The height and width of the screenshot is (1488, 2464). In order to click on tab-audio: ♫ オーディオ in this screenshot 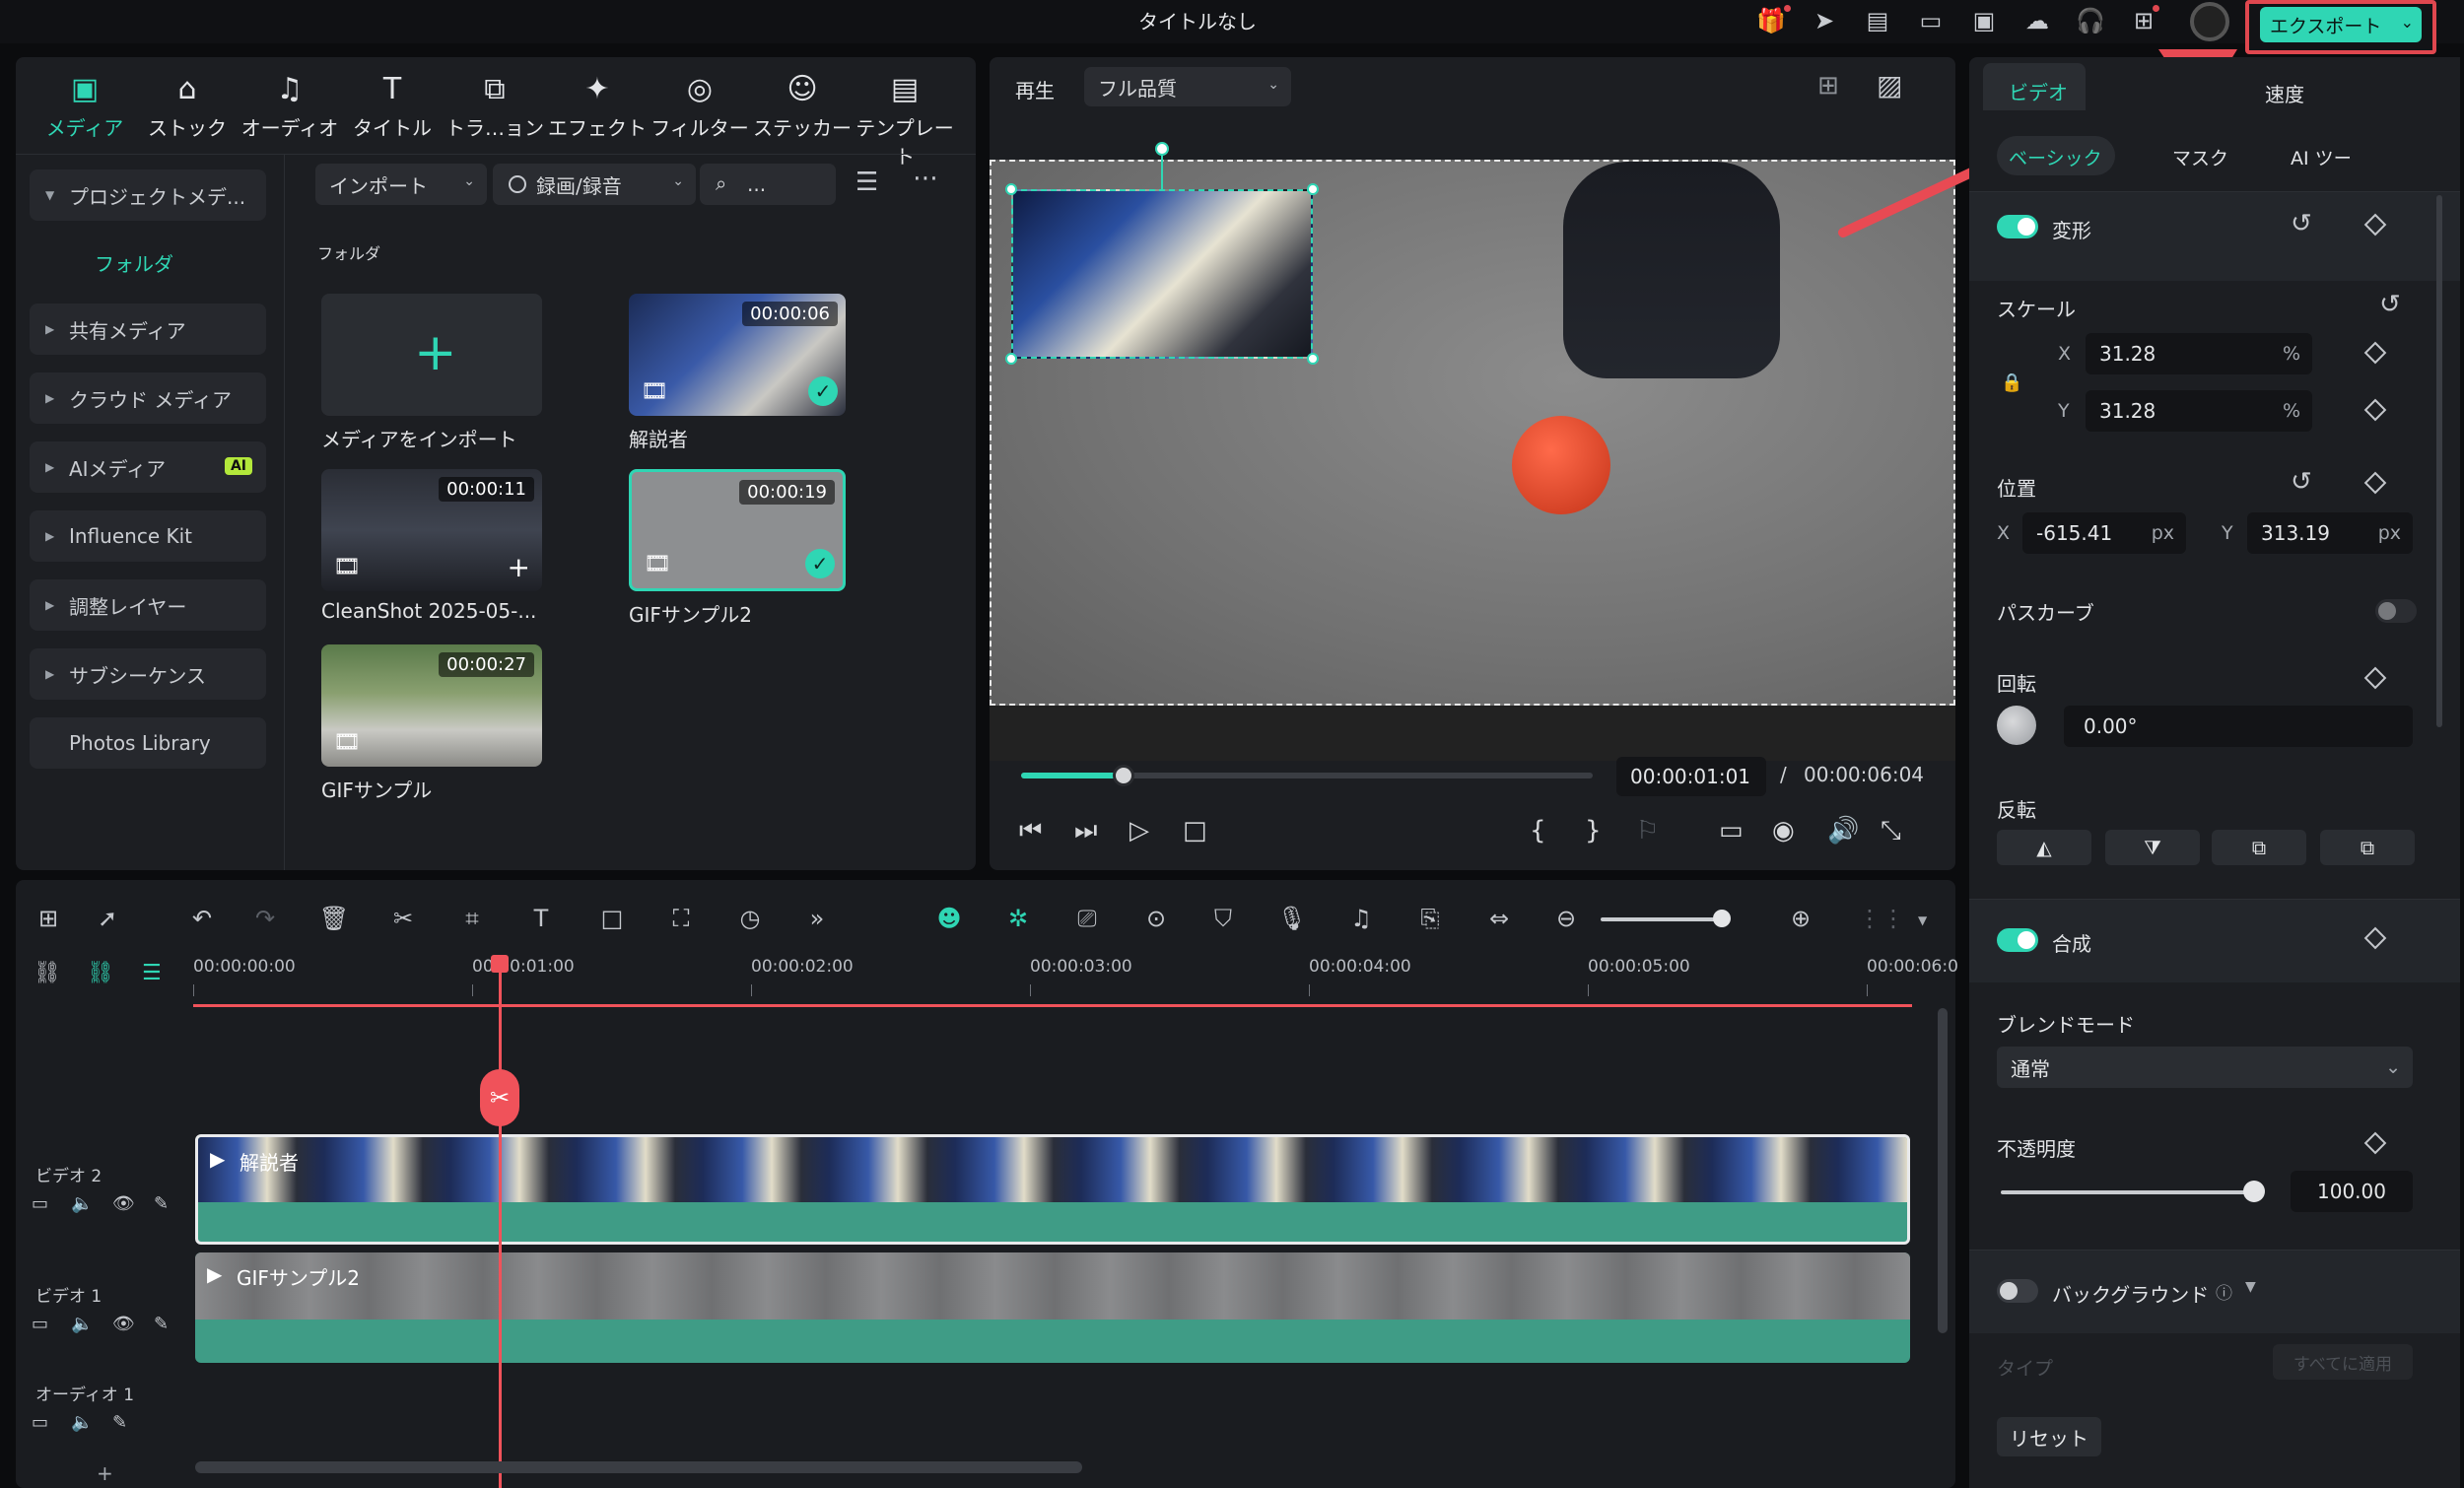, I will do `click(290, 107)`.